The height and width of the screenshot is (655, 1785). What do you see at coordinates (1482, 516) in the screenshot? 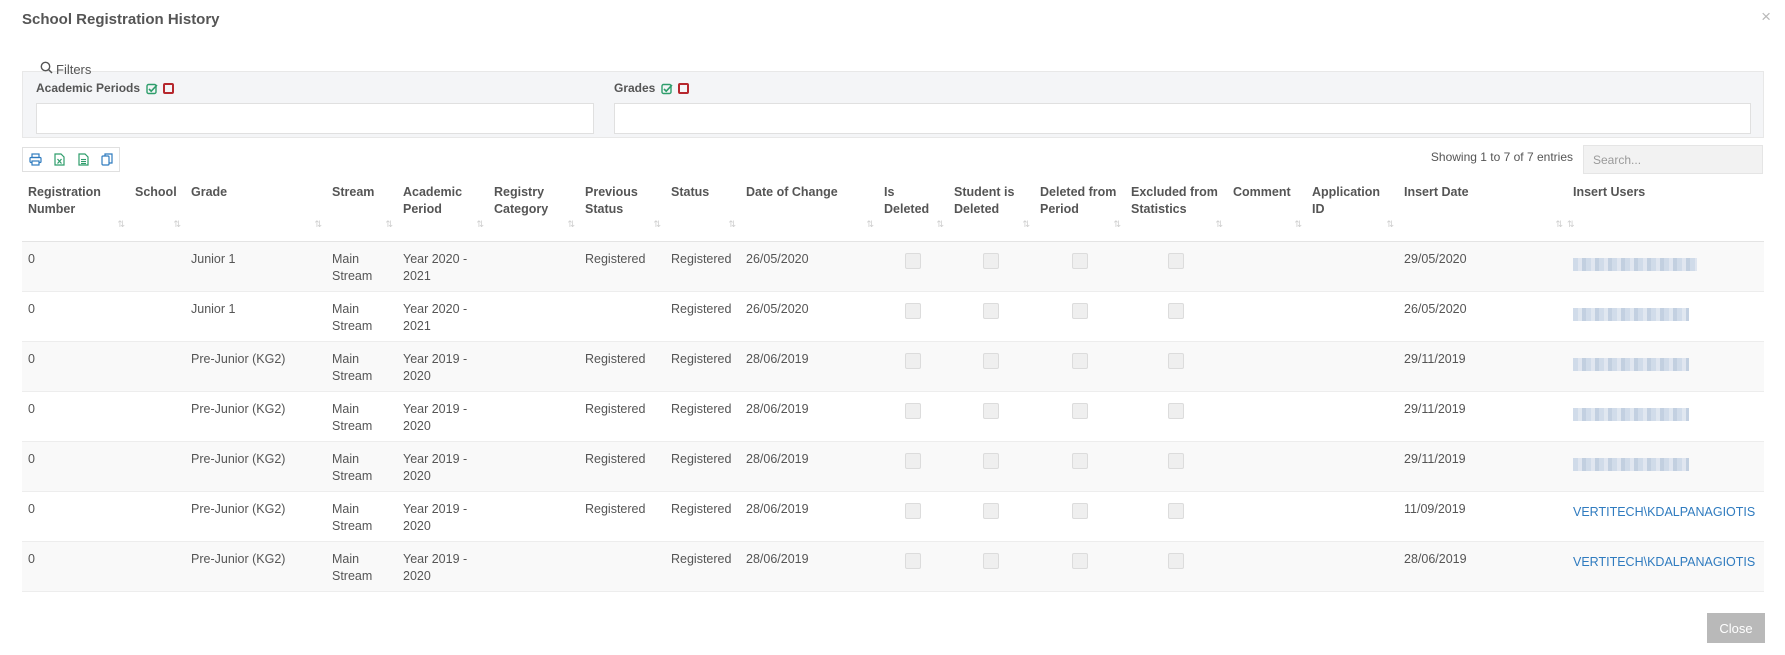
I see `cell-insert-date: 11/09/2019` at bounding box center [1482, 516].